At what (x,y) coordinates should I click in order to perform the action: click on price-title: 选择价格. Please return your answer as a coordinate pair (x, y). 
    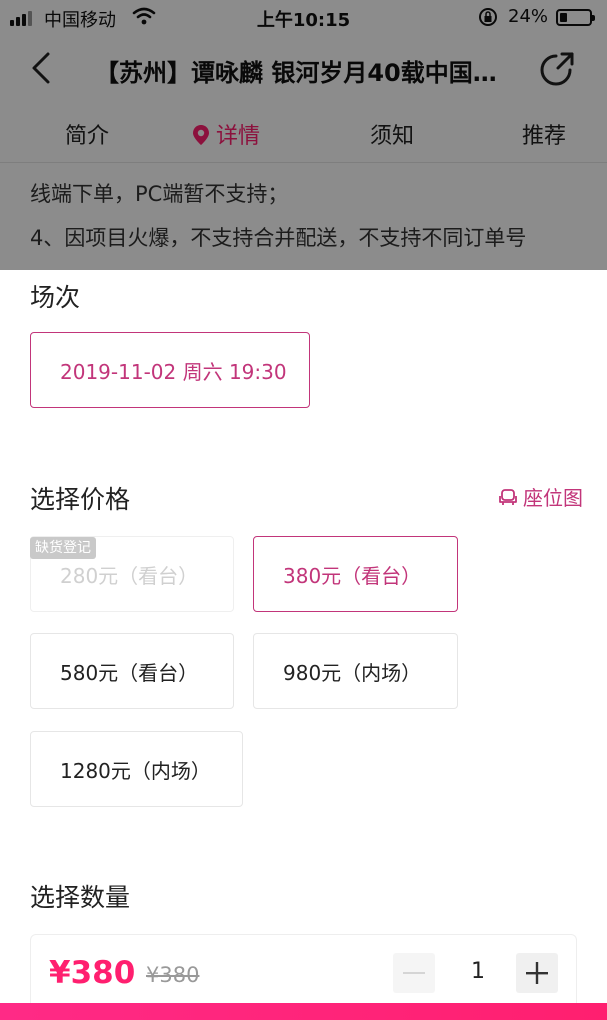
    Looking at the image, I should click on (80, 499).